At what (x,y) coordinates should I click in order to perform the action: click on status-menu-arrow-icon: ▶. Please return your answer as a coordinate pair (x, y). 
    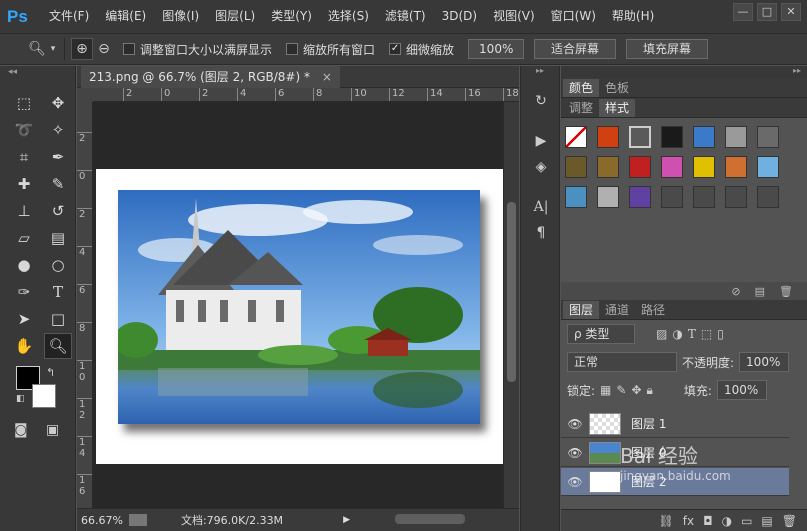
    Looking at the image, I should click on (346, 520).